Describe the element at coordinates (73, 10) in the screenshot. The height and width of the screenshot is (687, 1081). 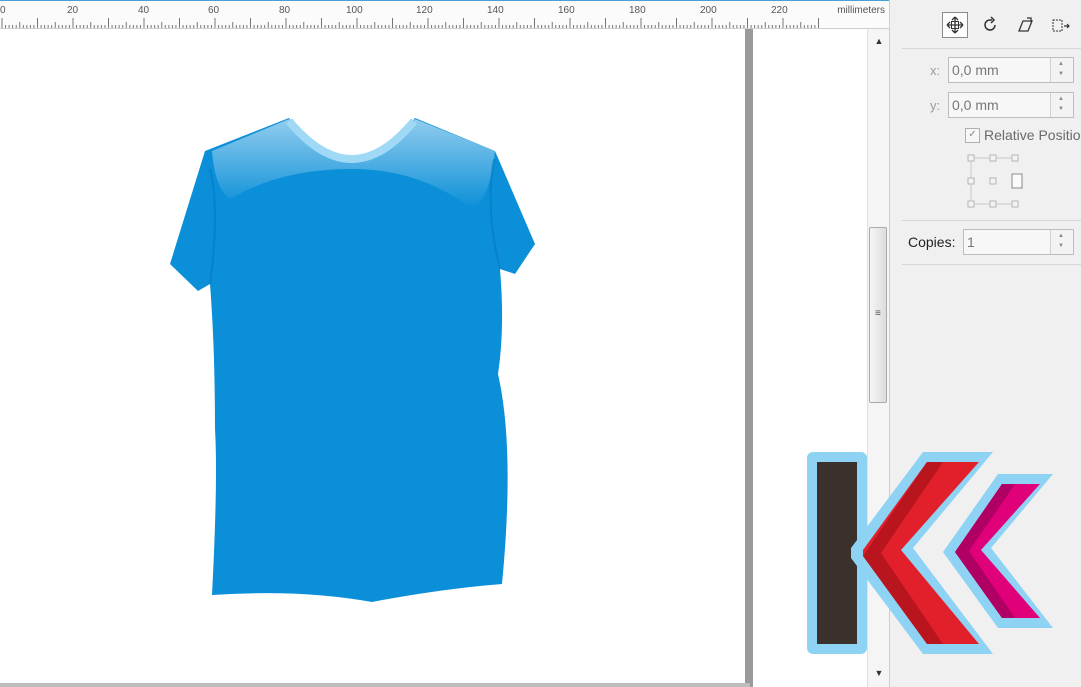
I see `ruler-label: 20` at that location.